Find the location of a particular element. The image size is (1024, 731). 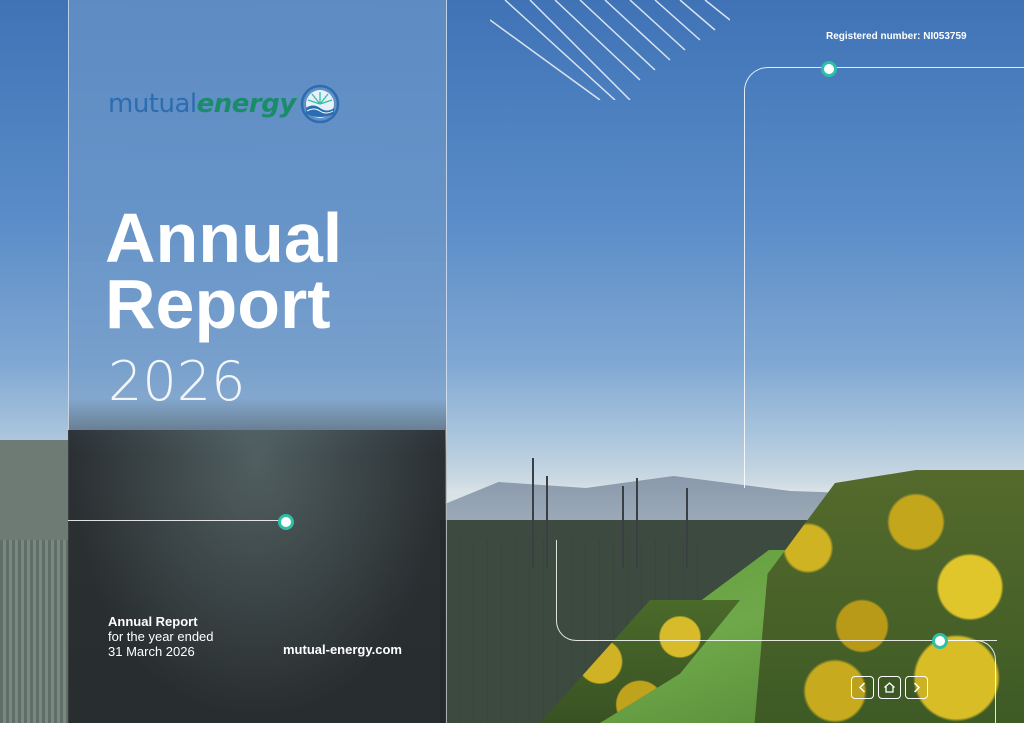

registered-number: Registered number: NI053759 is located at coordinates (896, 36).